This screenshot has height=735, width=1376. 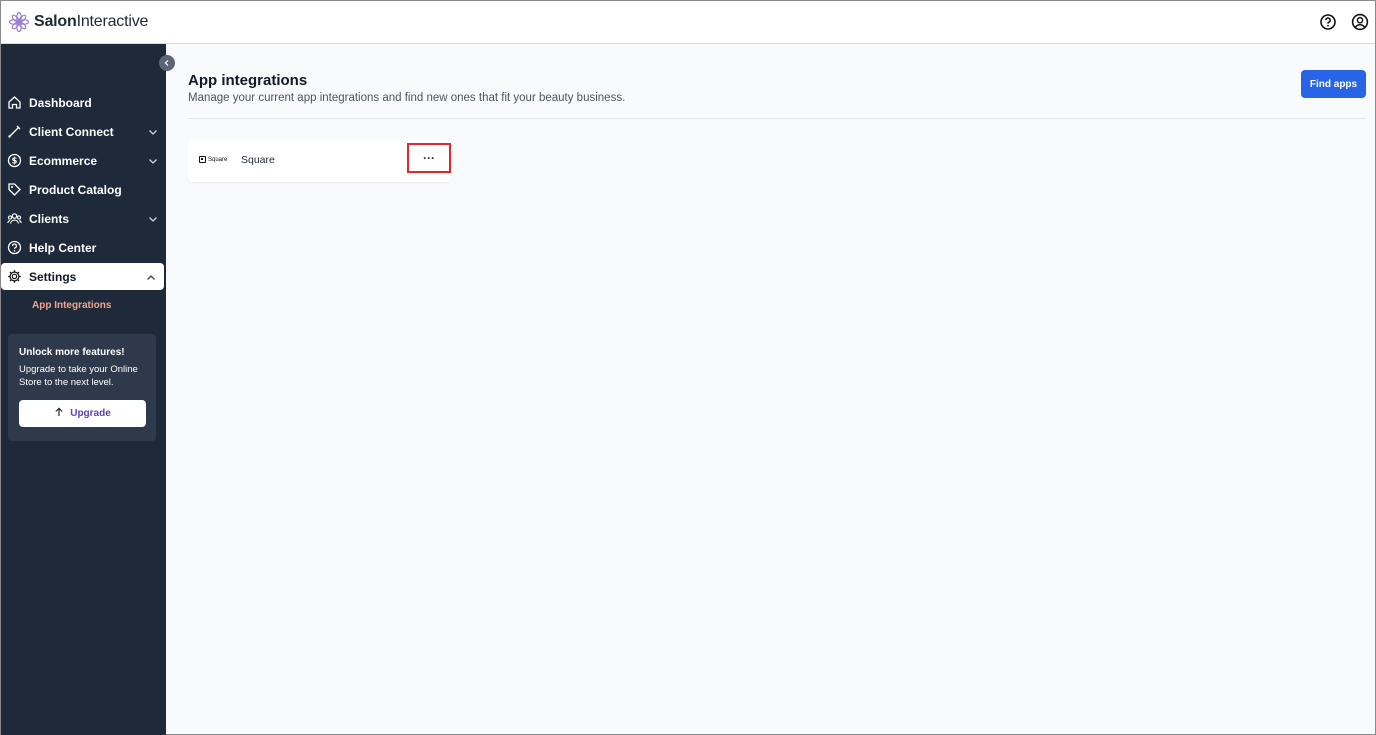 I want to click on sidebar-item-label: Ecommerce, so click(x=63, y=160).